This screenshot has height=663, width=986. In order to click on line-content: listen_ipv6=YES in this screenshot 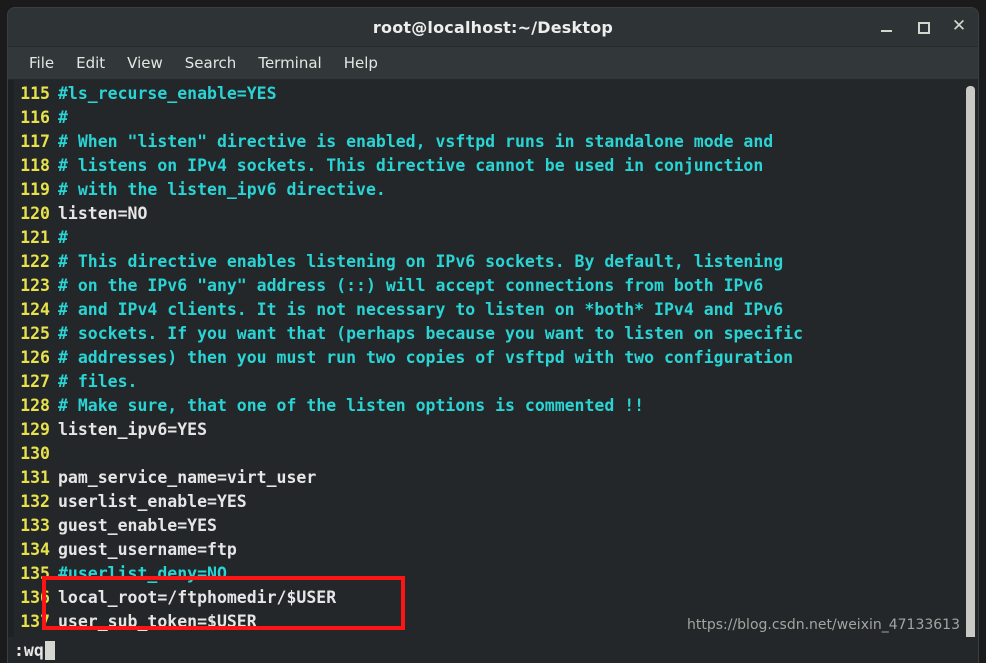, I will do `click(133, 429)`.